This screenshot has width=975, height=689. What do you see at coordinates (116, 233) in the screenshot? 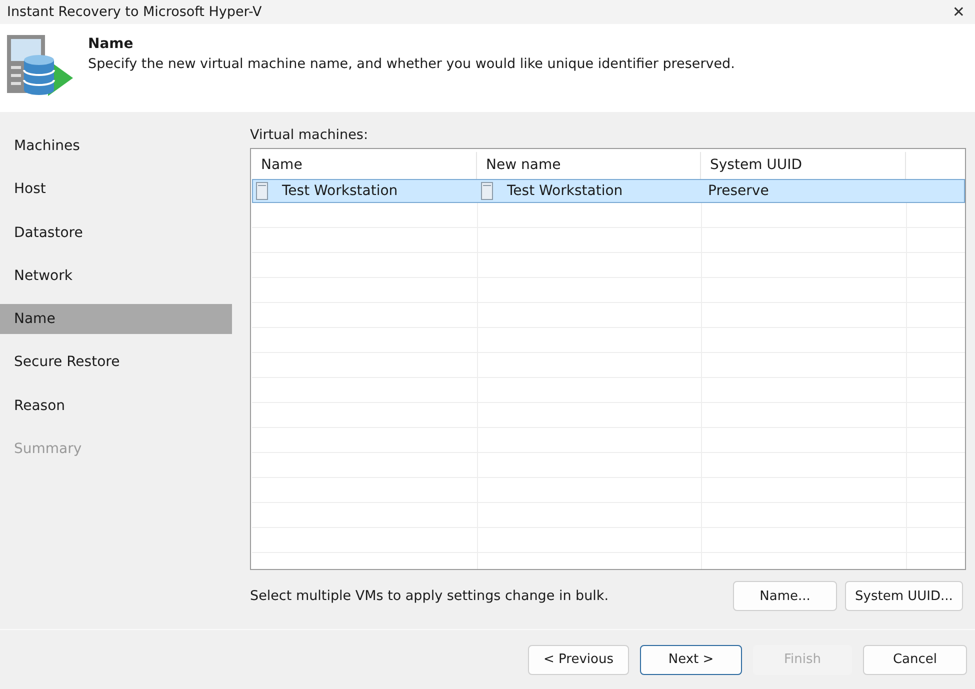
I see `wizard-step: Datastore` at bounding box center [116, 233].